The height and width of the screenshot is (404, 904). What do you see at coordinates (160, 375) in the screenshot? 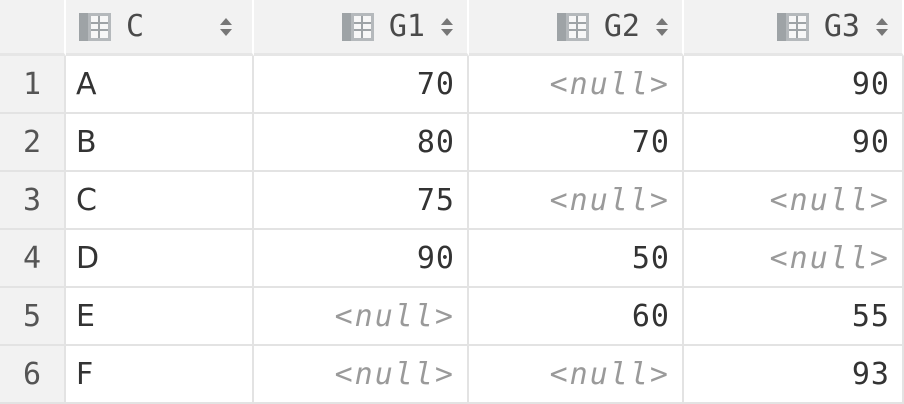
I see `cell-c: F` at bounding box center [160, 375].